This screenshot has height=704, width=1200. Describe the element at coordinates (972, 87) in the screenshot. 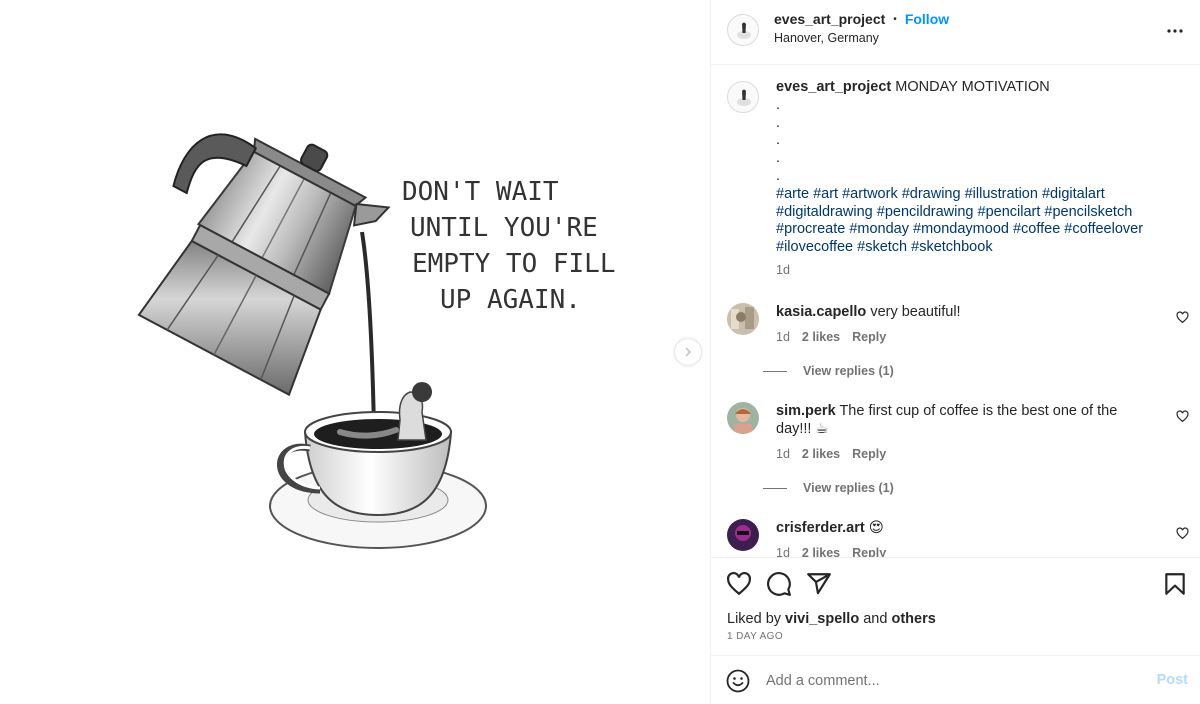

I see `caption-text: MONDAY MOTIVATION` at that location.